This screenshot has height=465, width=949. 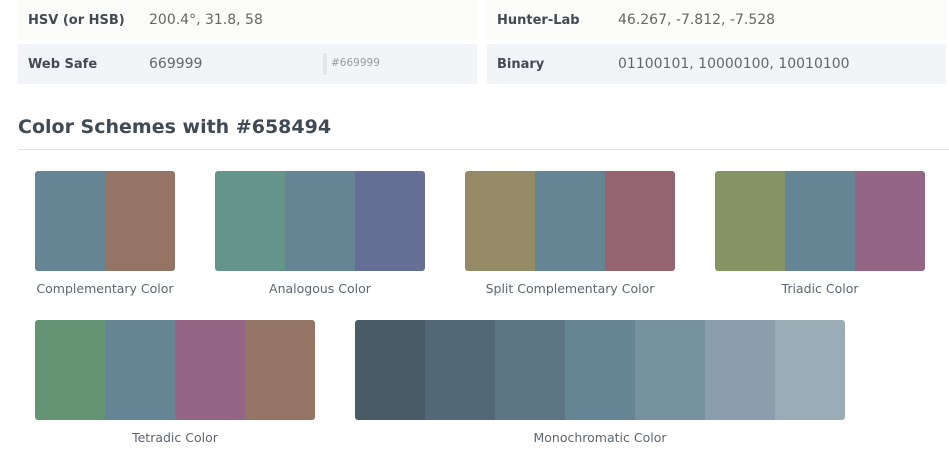 What do you see at coordinates (206, 20) in the screenshot?
I see `hsv-value: 200.4°, 31.8, 58` at bounding box center [206, 20].